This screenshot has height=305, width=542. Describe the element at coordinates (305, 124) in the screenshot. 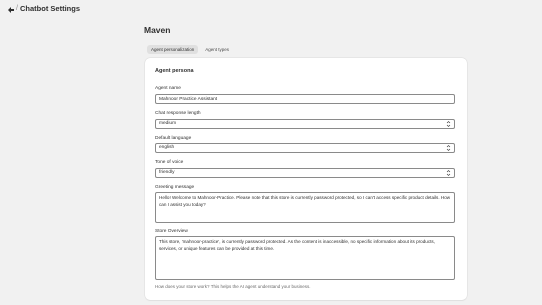

I see `response-length-select: medium` at that location.